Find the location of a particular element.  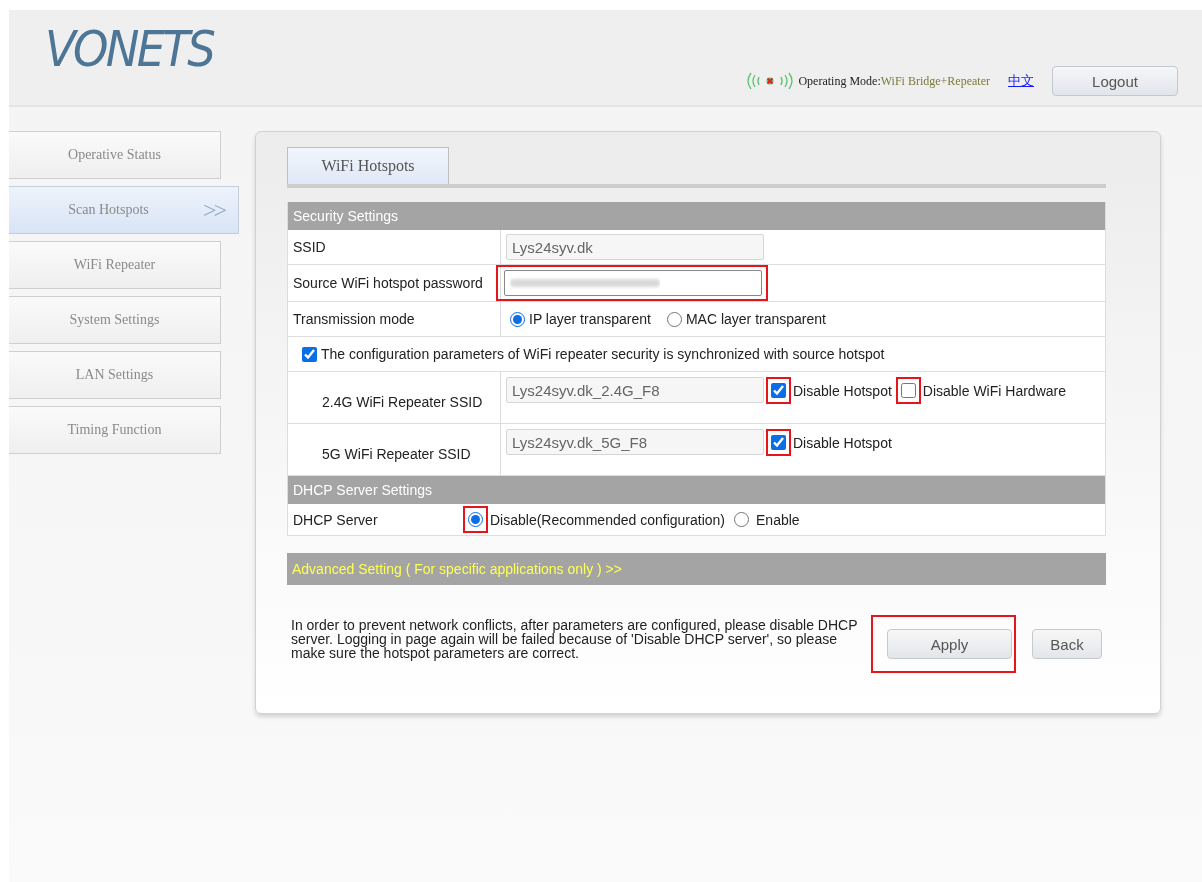

password-field is located at coordinates (633, 283).